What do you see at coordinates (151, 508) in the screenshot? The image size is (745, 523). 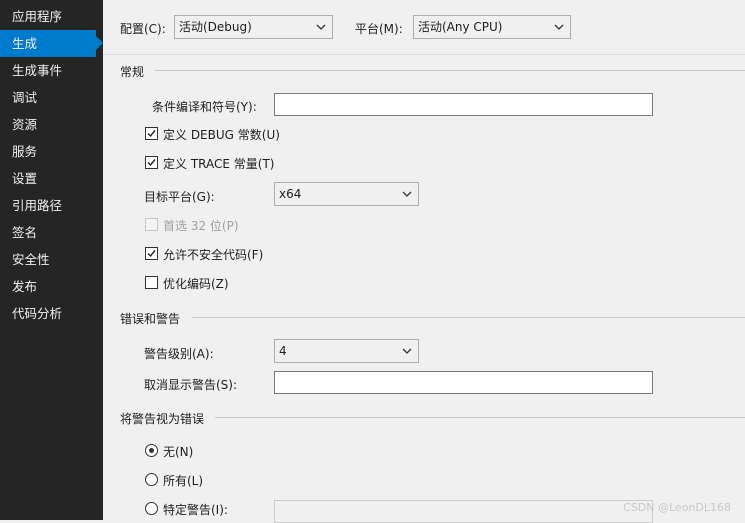 I see `treat-specific-radio` at bounding box center [151, 508].